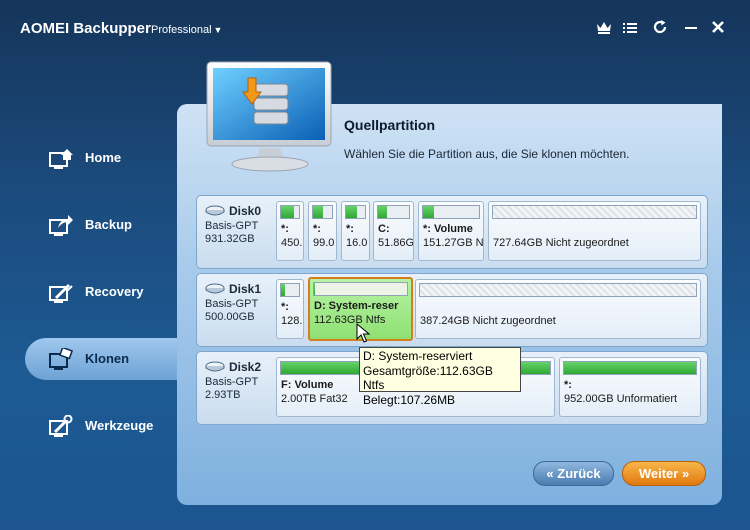 The height and width of the screenshot is (530, 750). Describe the element at coordinates (630, 387) in the screenshot. I see `partition: *: 952.00GB Unformatiert` at that location.